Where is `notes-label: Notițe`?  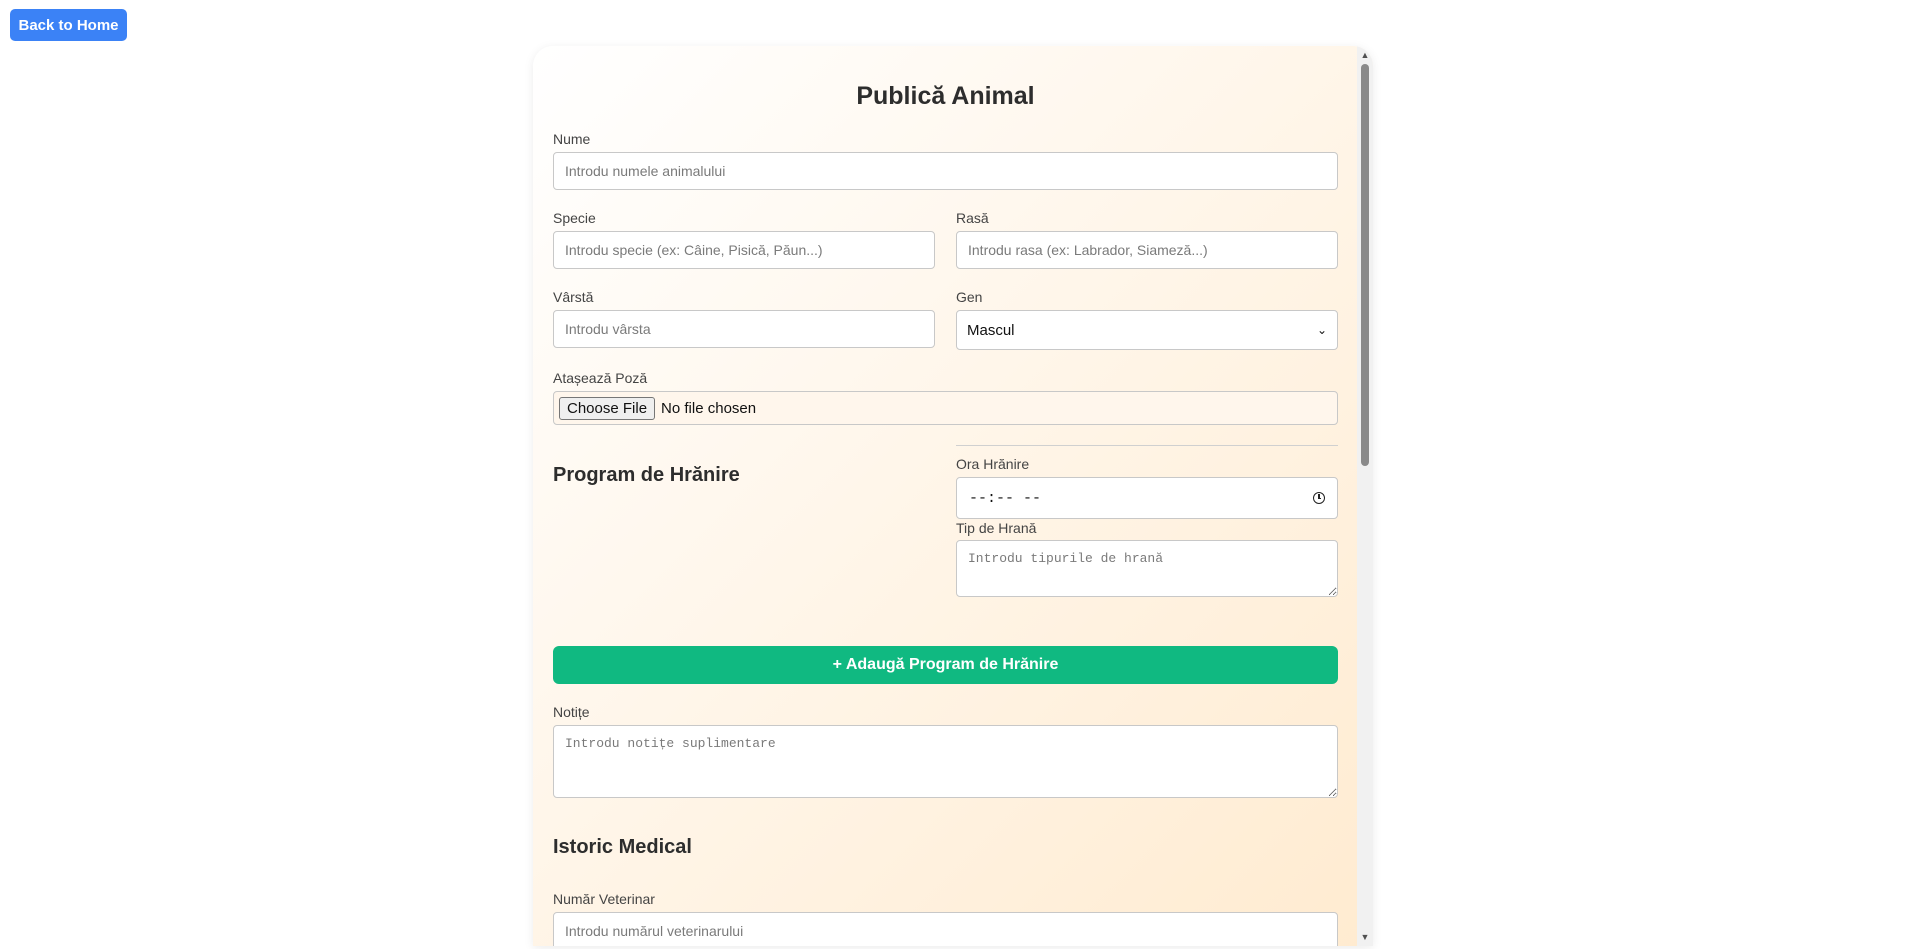
notes-label: Notițe is located at coordinates (571, 712).